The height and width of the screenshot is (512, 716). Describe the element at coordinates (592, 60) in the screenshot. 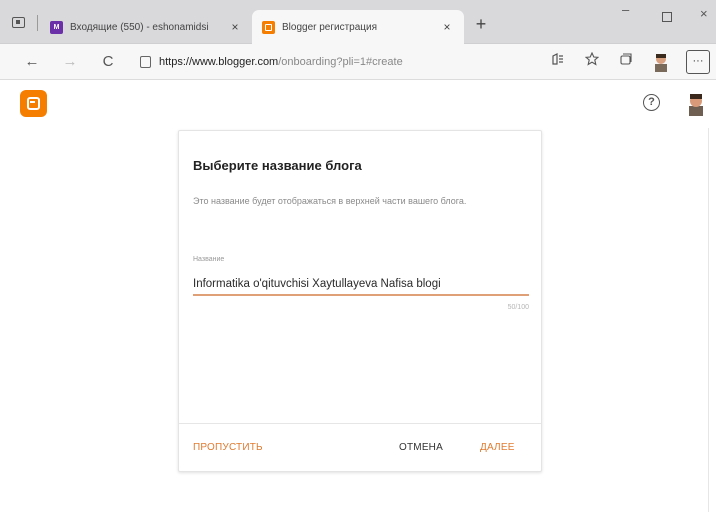

I see `favorites-icon` at that location.